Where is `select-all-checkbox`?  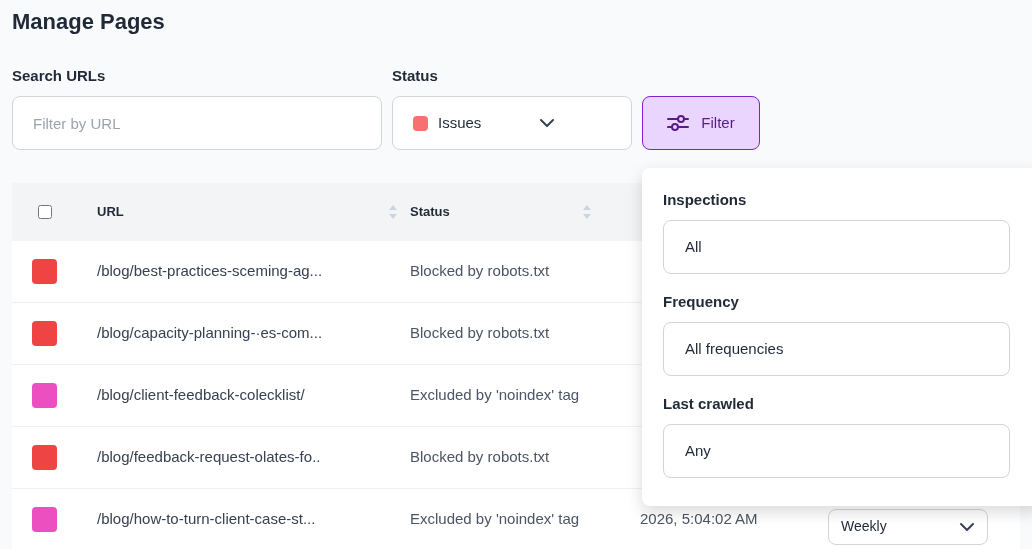
select-all-checkbox is located at coordinates (45, 212).